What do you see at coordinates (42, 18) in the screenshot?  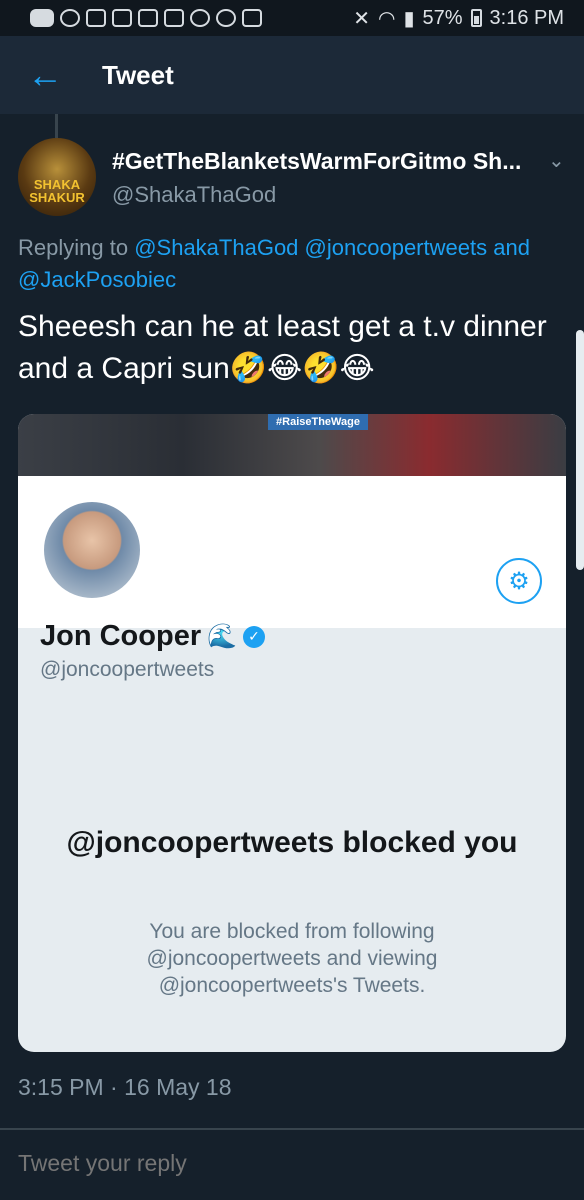 I see `more-notifications-icon` at bounding box center [42, 18].